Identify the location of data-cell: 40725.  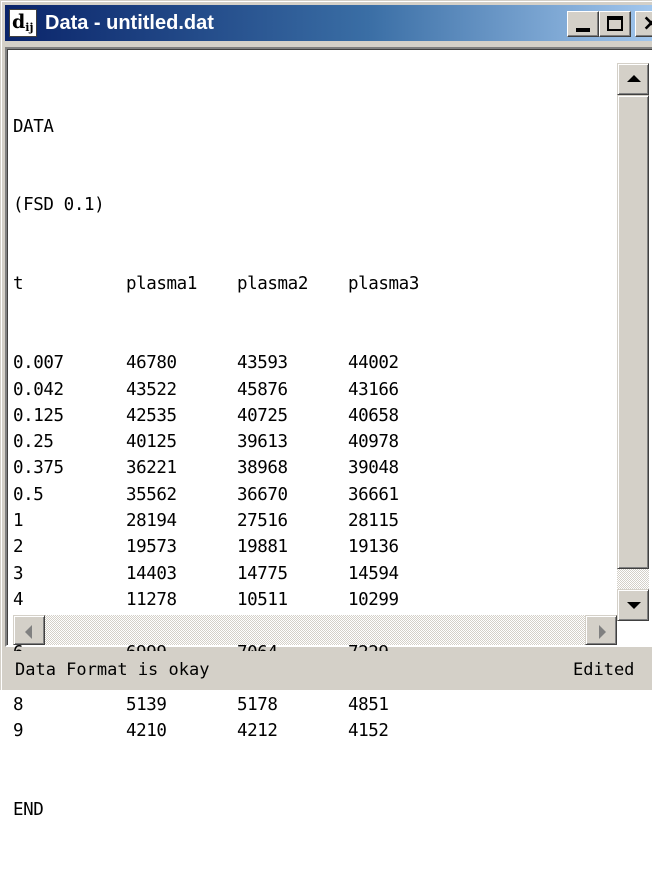
(262, 415).